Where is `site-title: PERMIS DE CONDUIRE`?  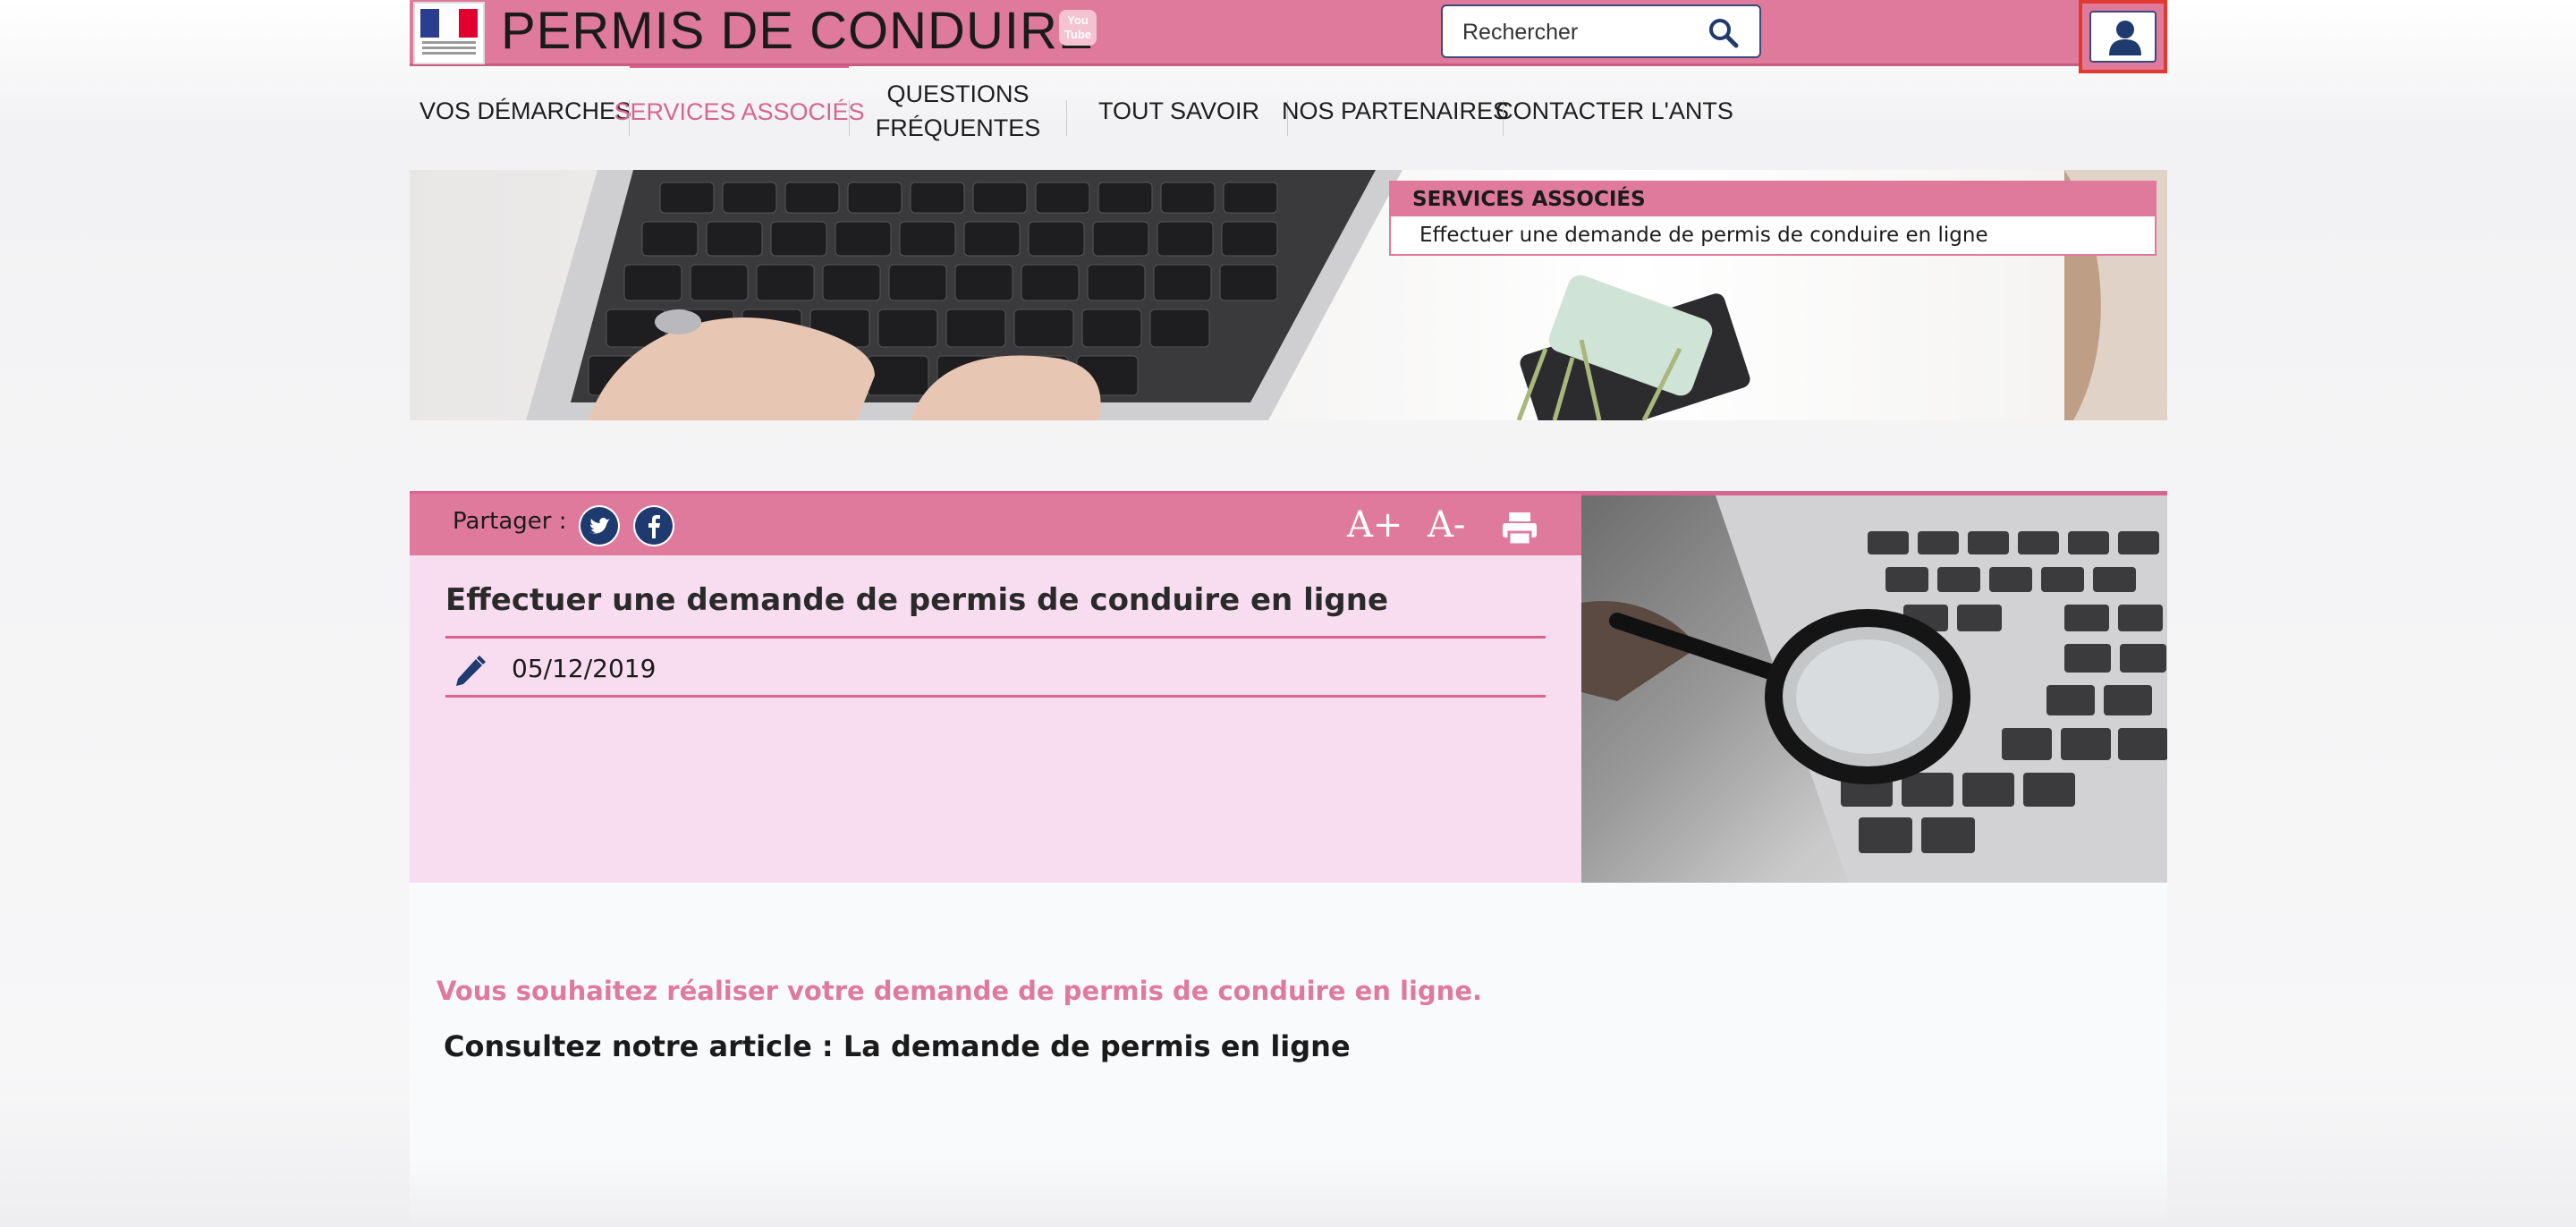
site-title: PERMIS DE CONDUIRE is located at coordinates (797, 31).